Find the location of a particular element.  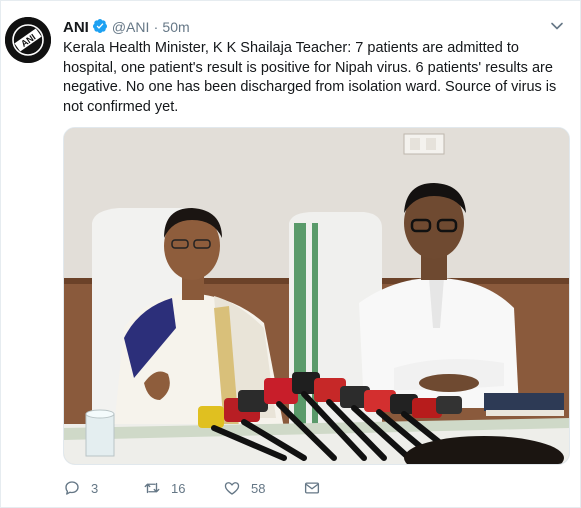

chevron-down-icon is located at coordinates (557, 26).